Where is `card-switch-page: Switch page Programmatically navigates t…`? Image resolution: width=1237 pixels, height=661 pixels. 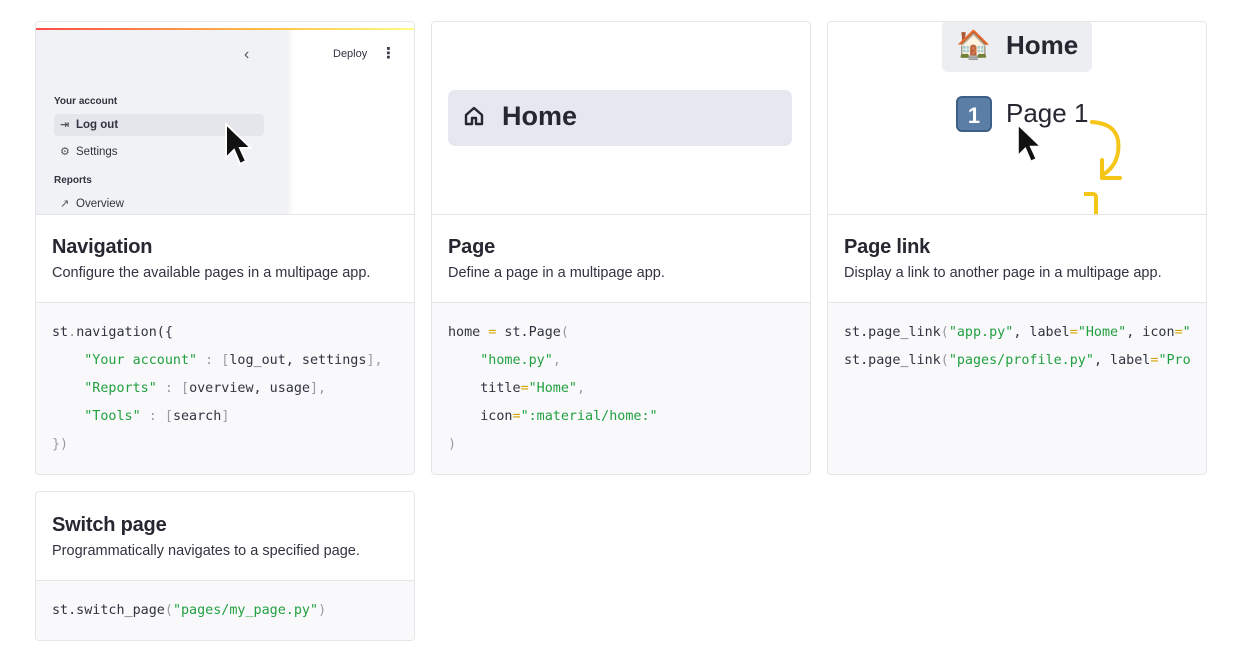 card-switch-page: Switch page Programmatically navigates t… is located at coordinates (225, 566).